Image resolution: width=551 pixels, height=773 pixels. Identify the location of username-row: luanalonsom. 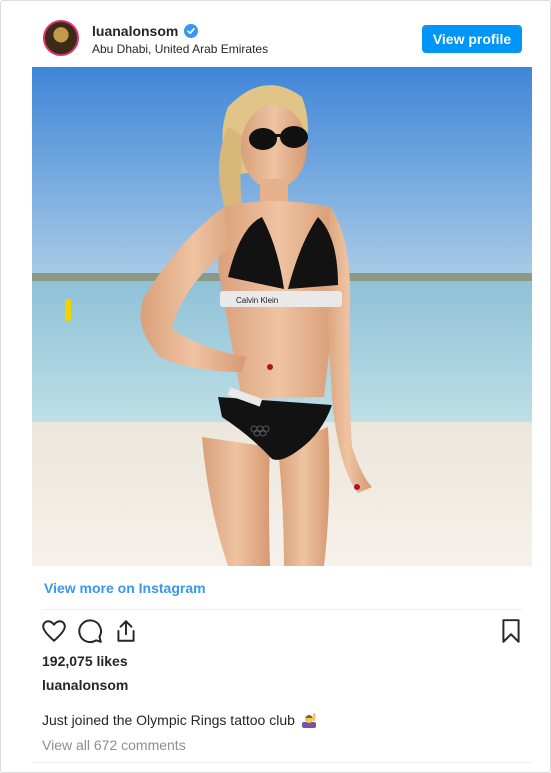
(145, 31).